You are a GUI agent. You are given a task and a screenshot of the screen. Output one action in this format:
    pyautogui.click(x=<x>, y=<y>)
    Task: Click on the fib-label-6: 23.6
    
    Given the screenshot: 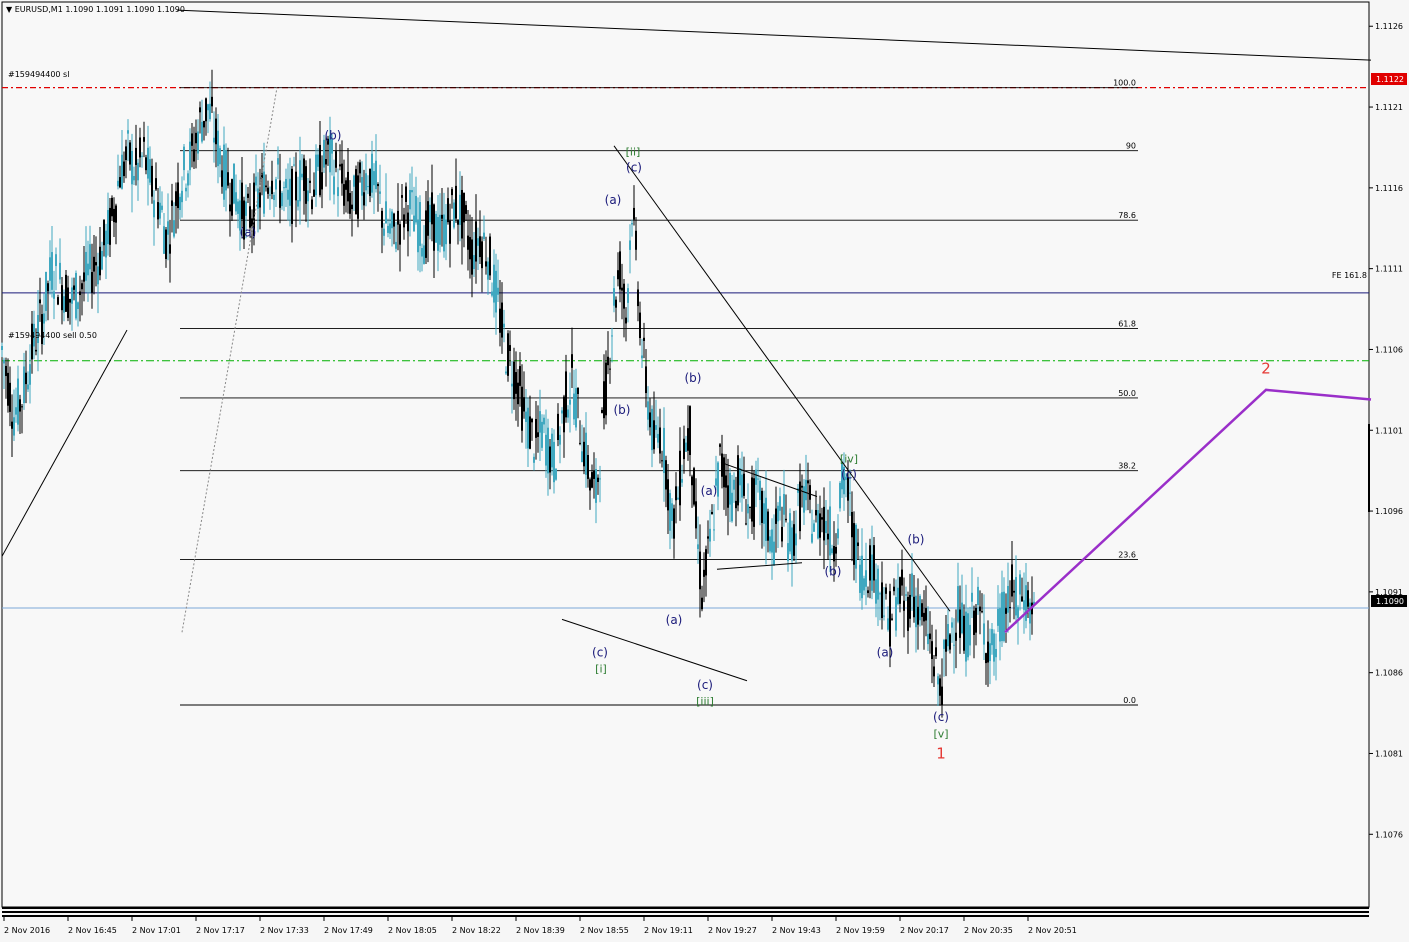 What is the action you would take?
    pyautogui.click(x=1127, y=555)
    